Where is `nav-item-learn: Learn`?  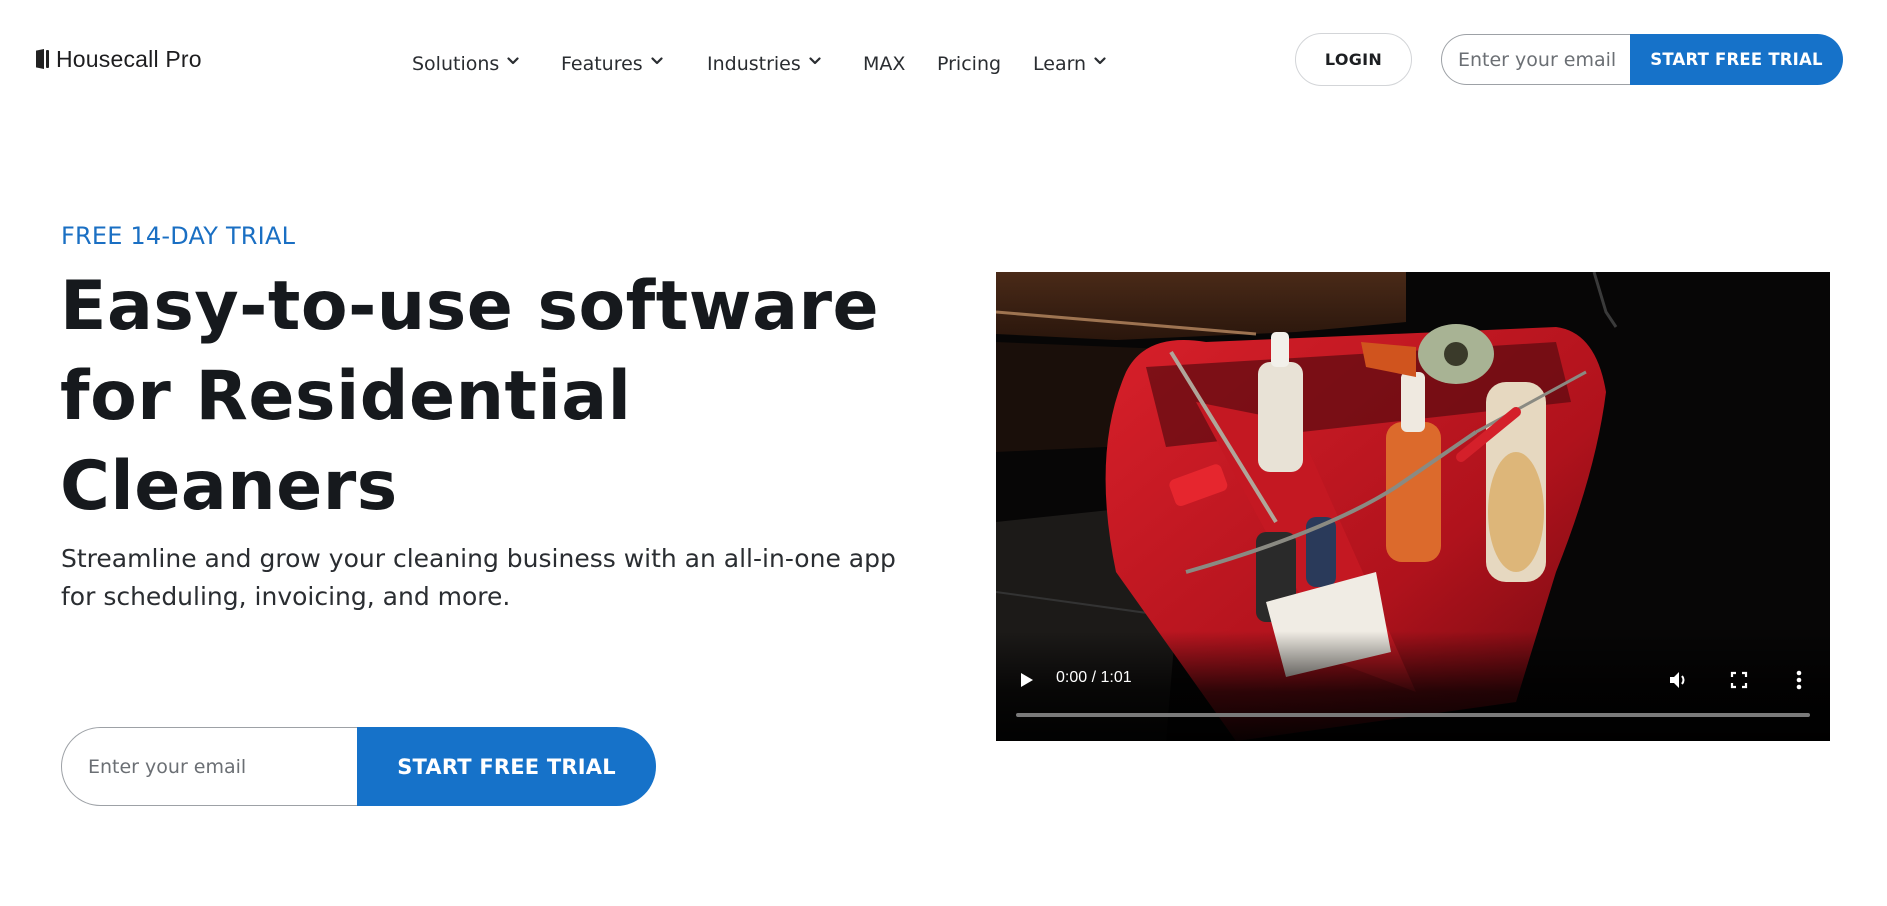
nav-item-learn: Learn is located at coordinates (1069, 64).